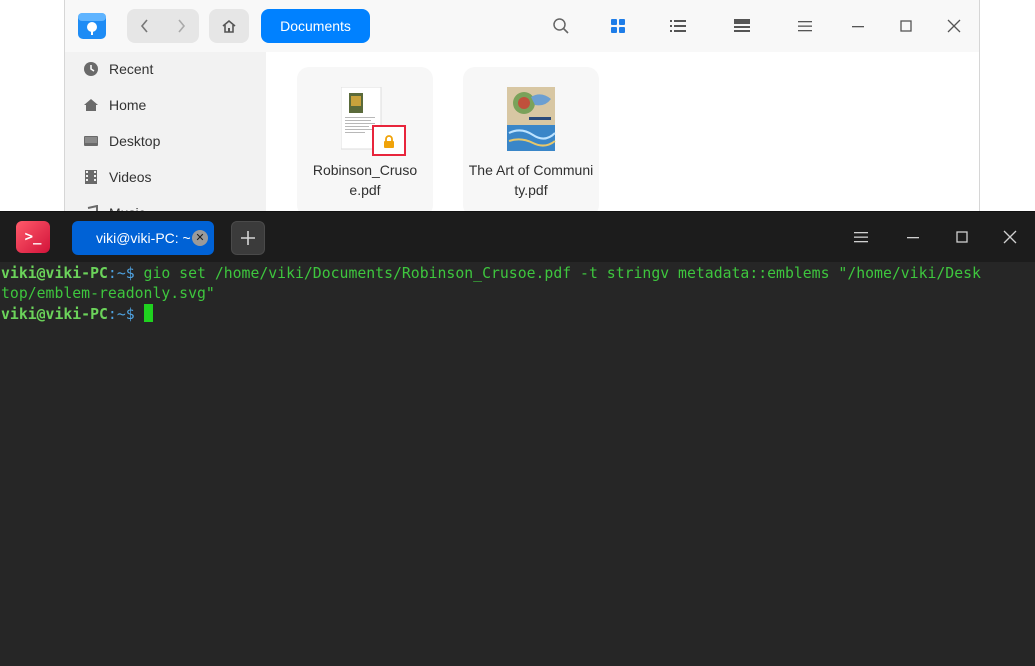  I want to click on file-manager-titlebar: Documents, so click(522, 26).